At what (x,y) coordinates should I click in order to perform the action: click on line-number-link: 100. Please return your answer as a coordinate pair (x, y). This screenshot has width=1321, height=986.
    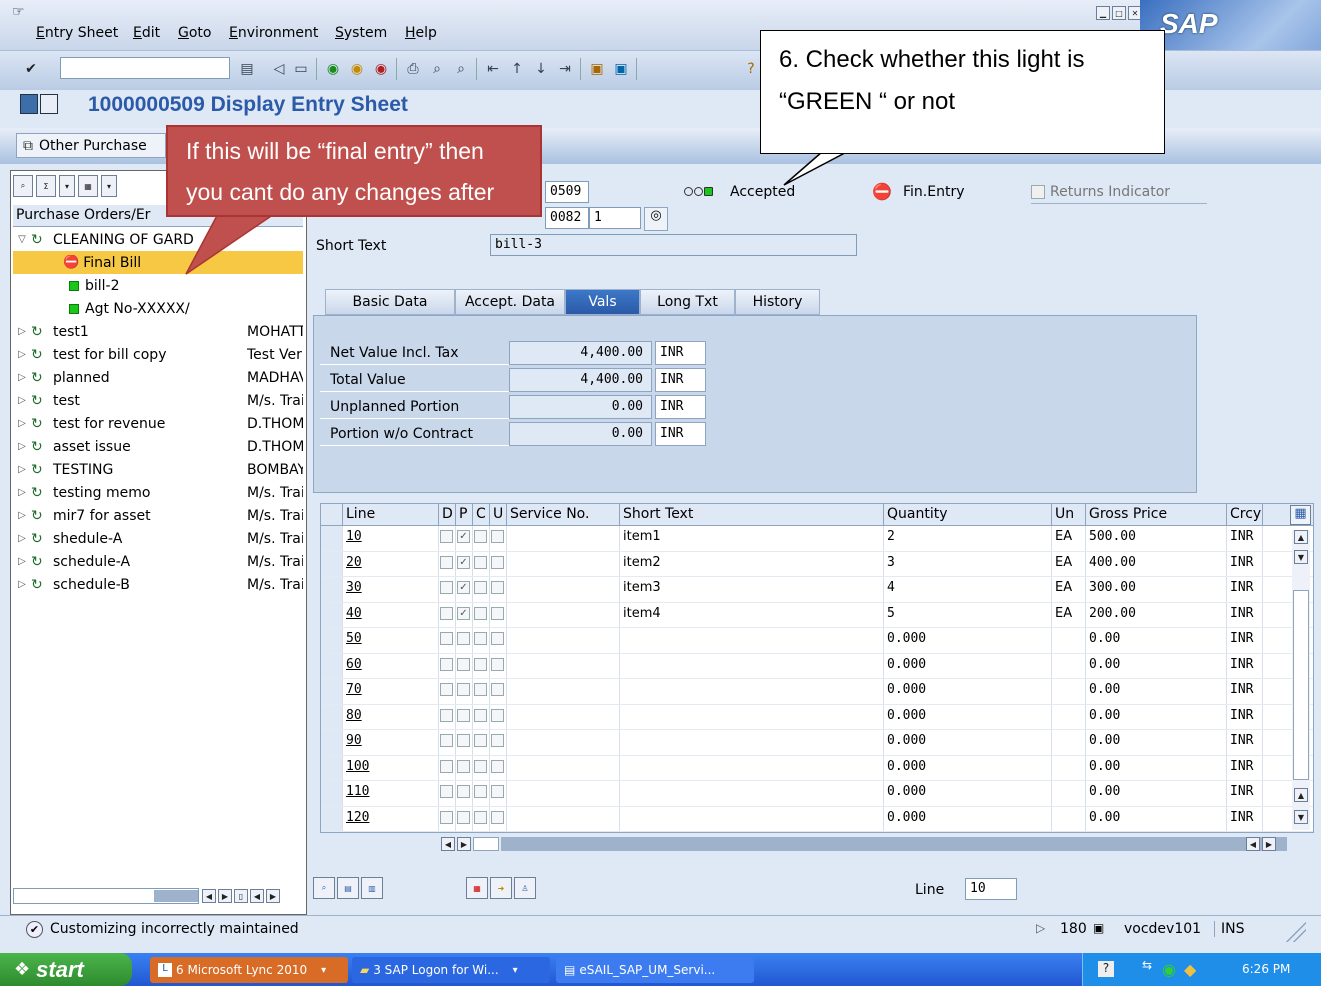
    Looking at the image, I should click on (391, 767).